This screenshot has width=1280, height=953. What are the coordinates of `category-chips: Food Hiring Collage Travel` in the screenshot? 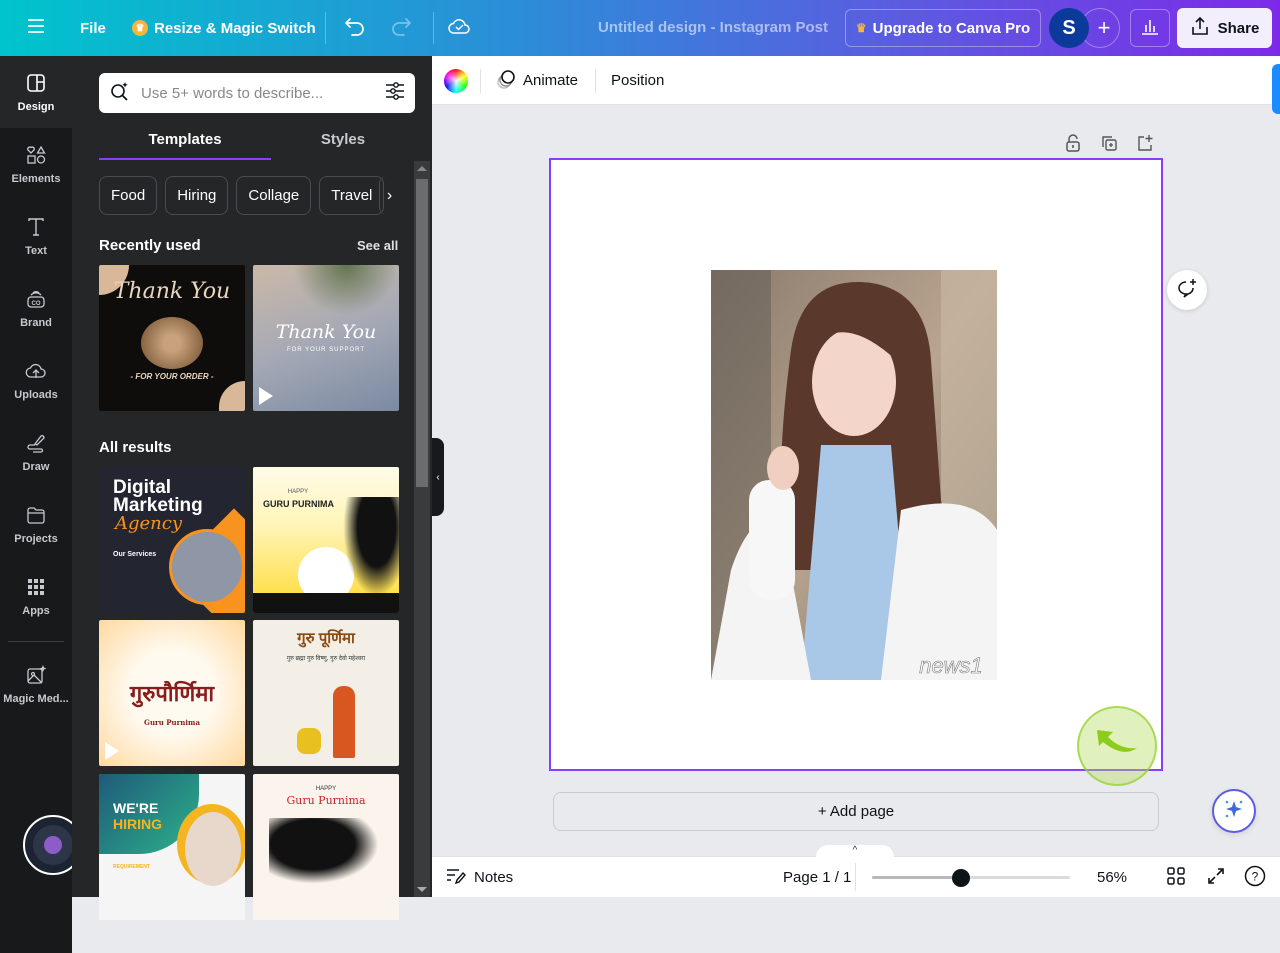 It's located at (242, 196).